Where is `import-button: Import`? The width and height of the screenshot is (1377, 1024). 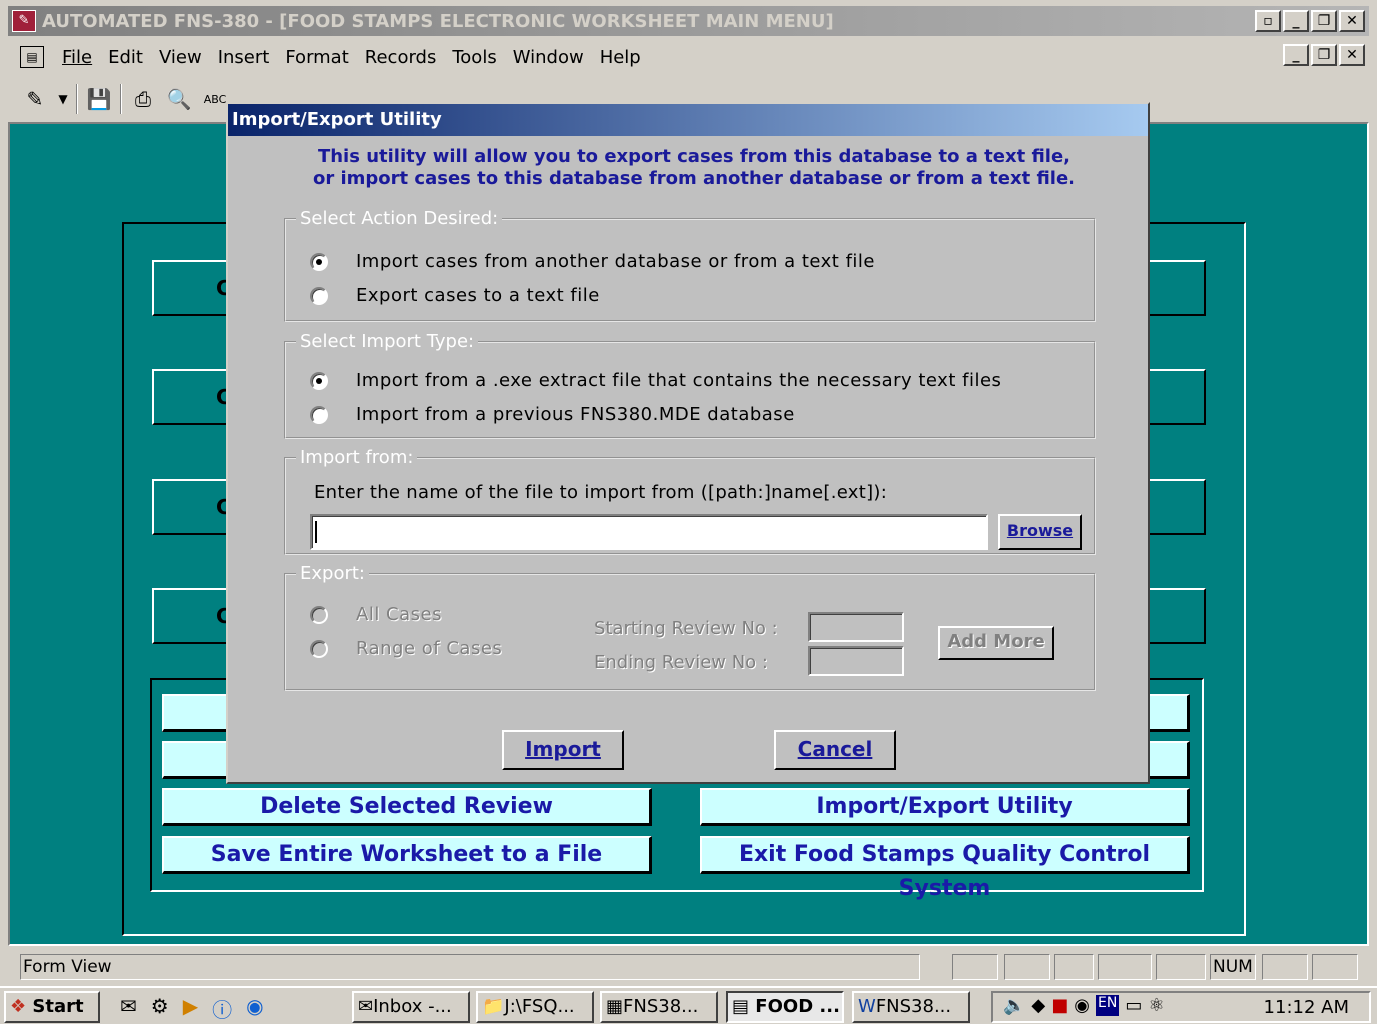 import-button: Import is located at coordinates (563, 750).